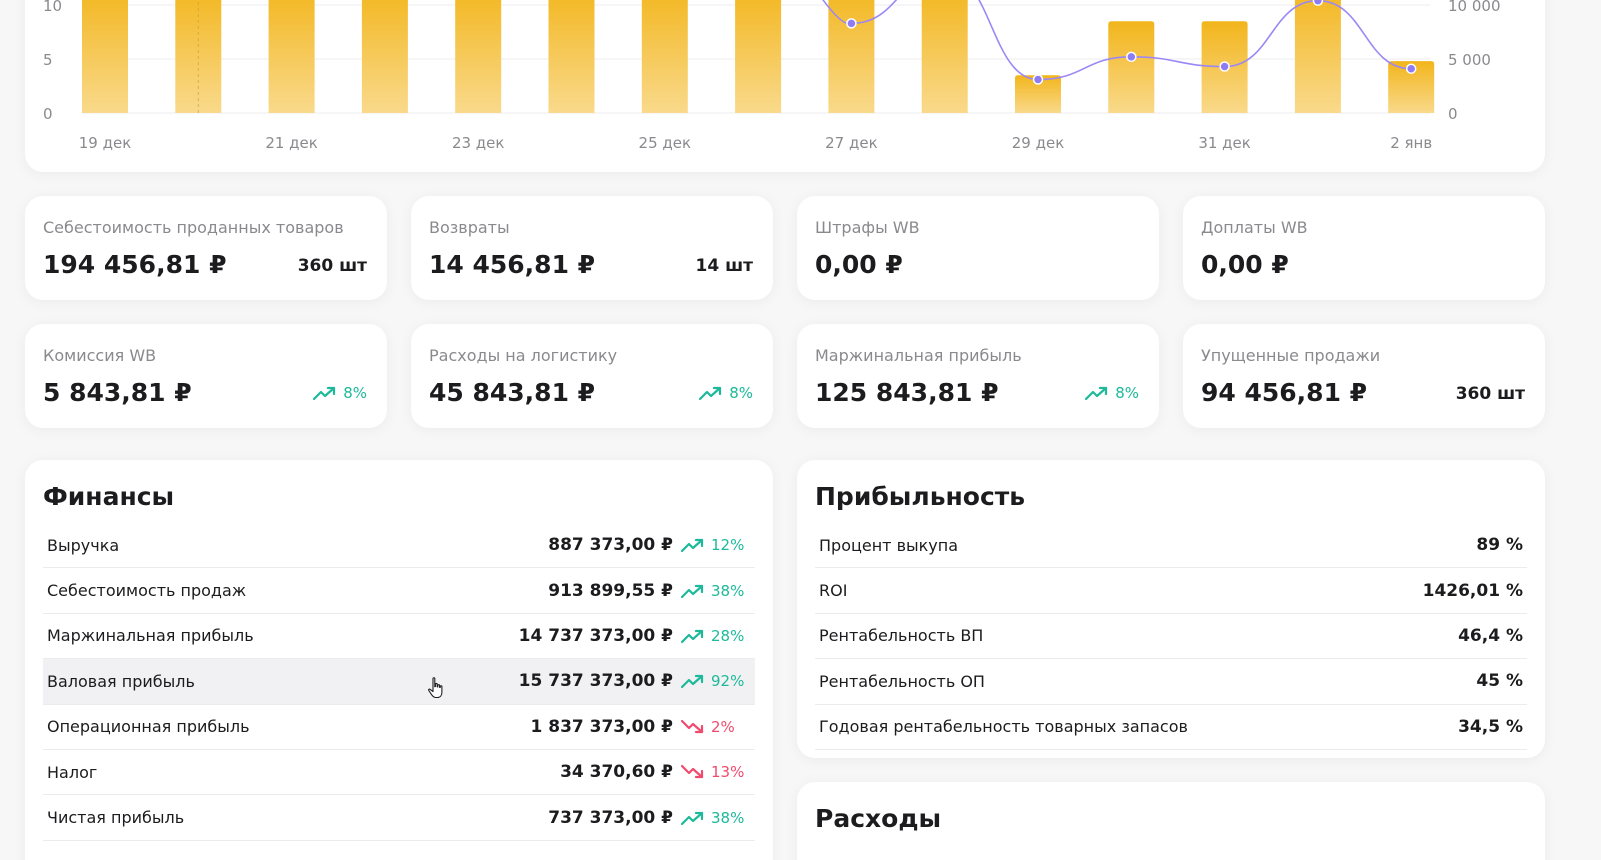 Image resolution: width=1601 pixels, height=860 pixels. I want to click on profitability-row-value: 45 %, so click(1499, 681).